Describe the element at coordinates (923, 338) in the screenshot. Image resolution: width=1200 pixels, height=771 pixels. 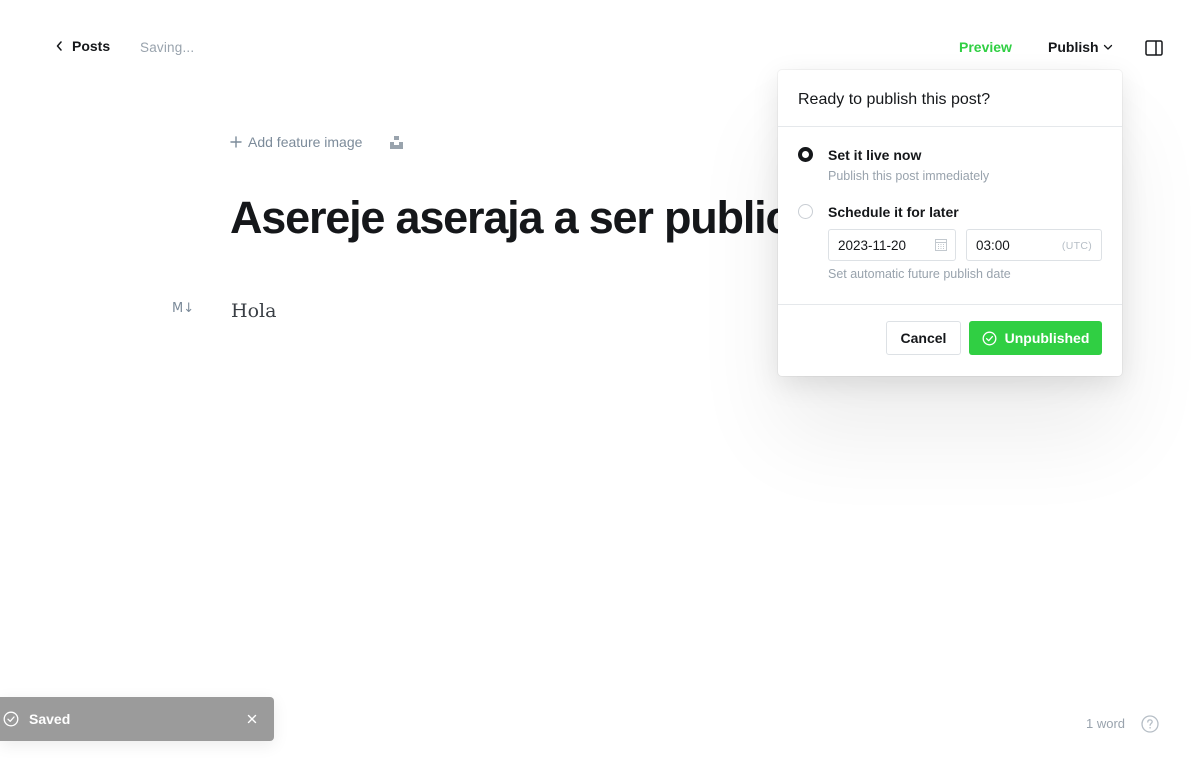
I see `cancel-button: Cancel` at that location.